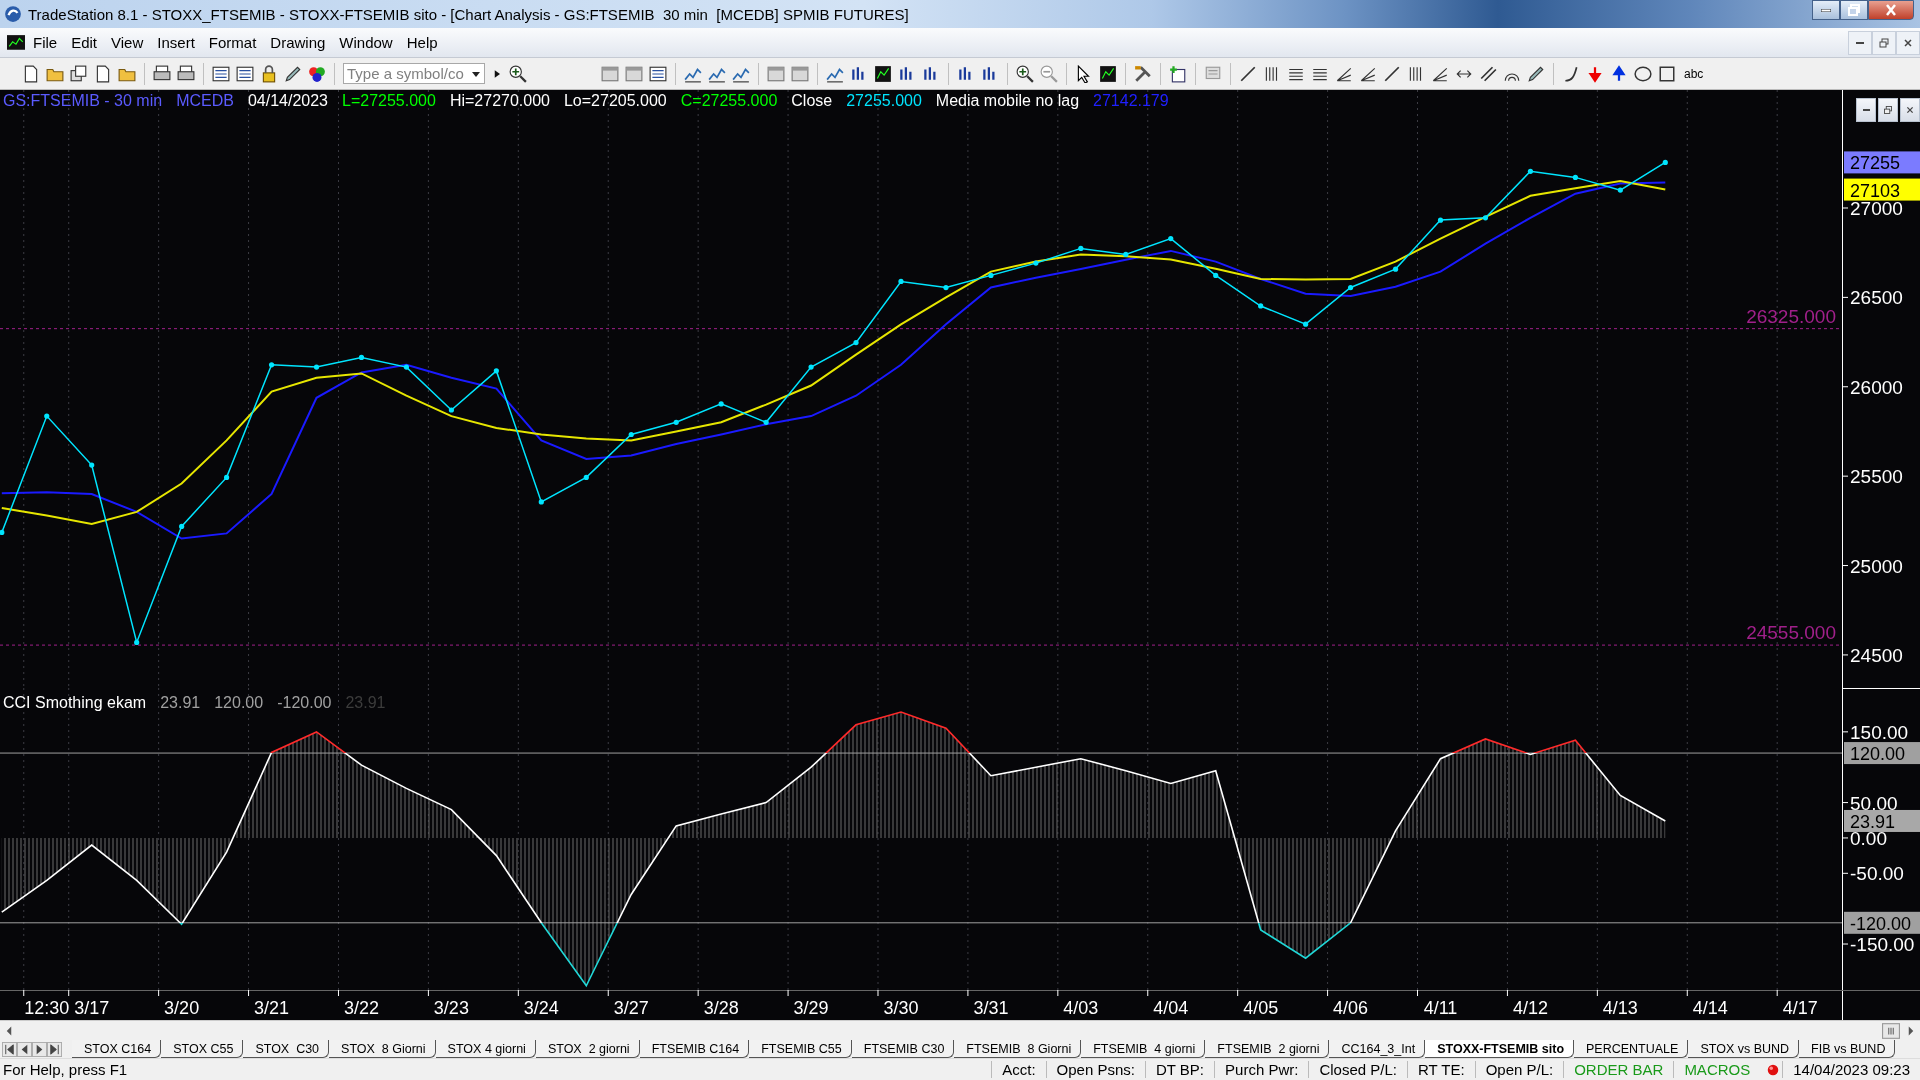 The image size is (1920, 1080). I want to click on sheet-tab: PERCENTUALE, so click(1631, 1049).